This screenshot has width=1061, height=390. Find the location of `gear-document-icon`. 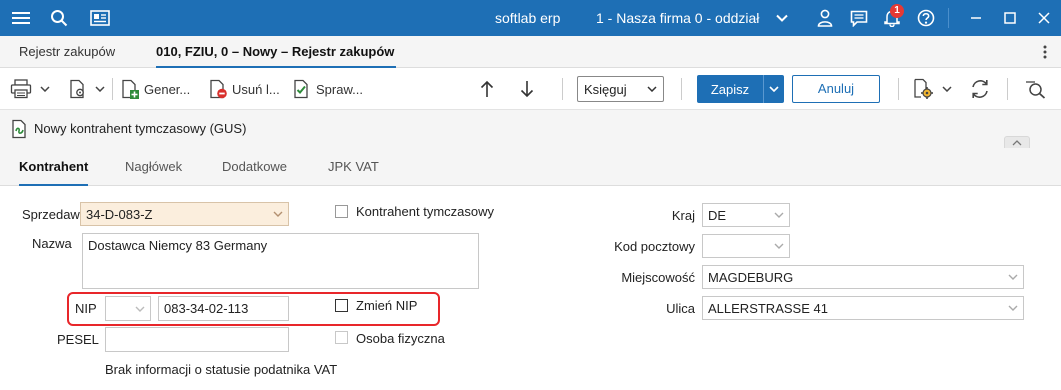

gear-document-icon is located at coordinates (923, 88).